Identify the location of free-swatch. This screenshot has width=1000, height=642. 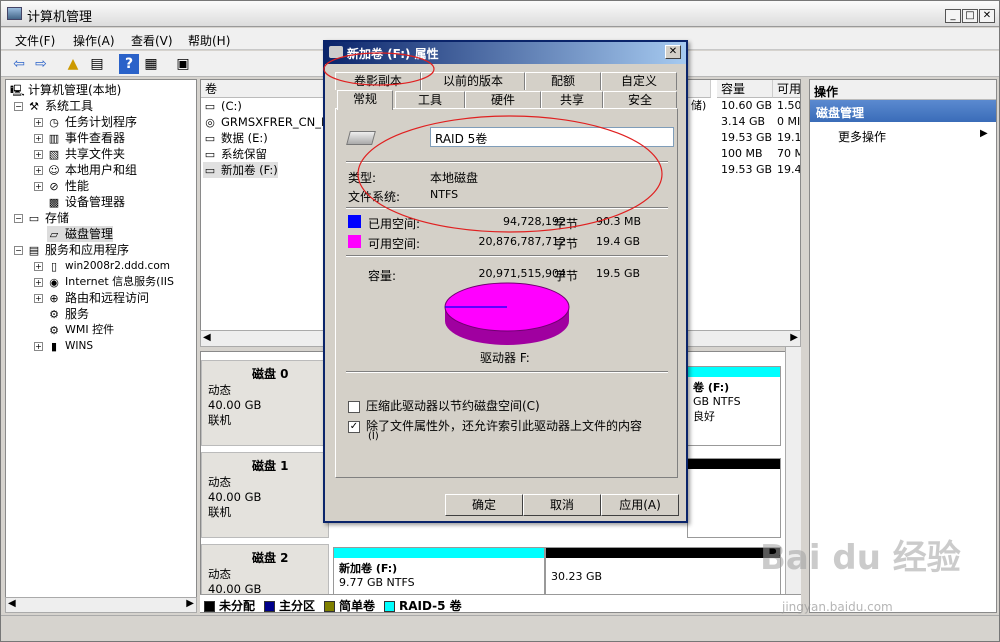
(354, 241).